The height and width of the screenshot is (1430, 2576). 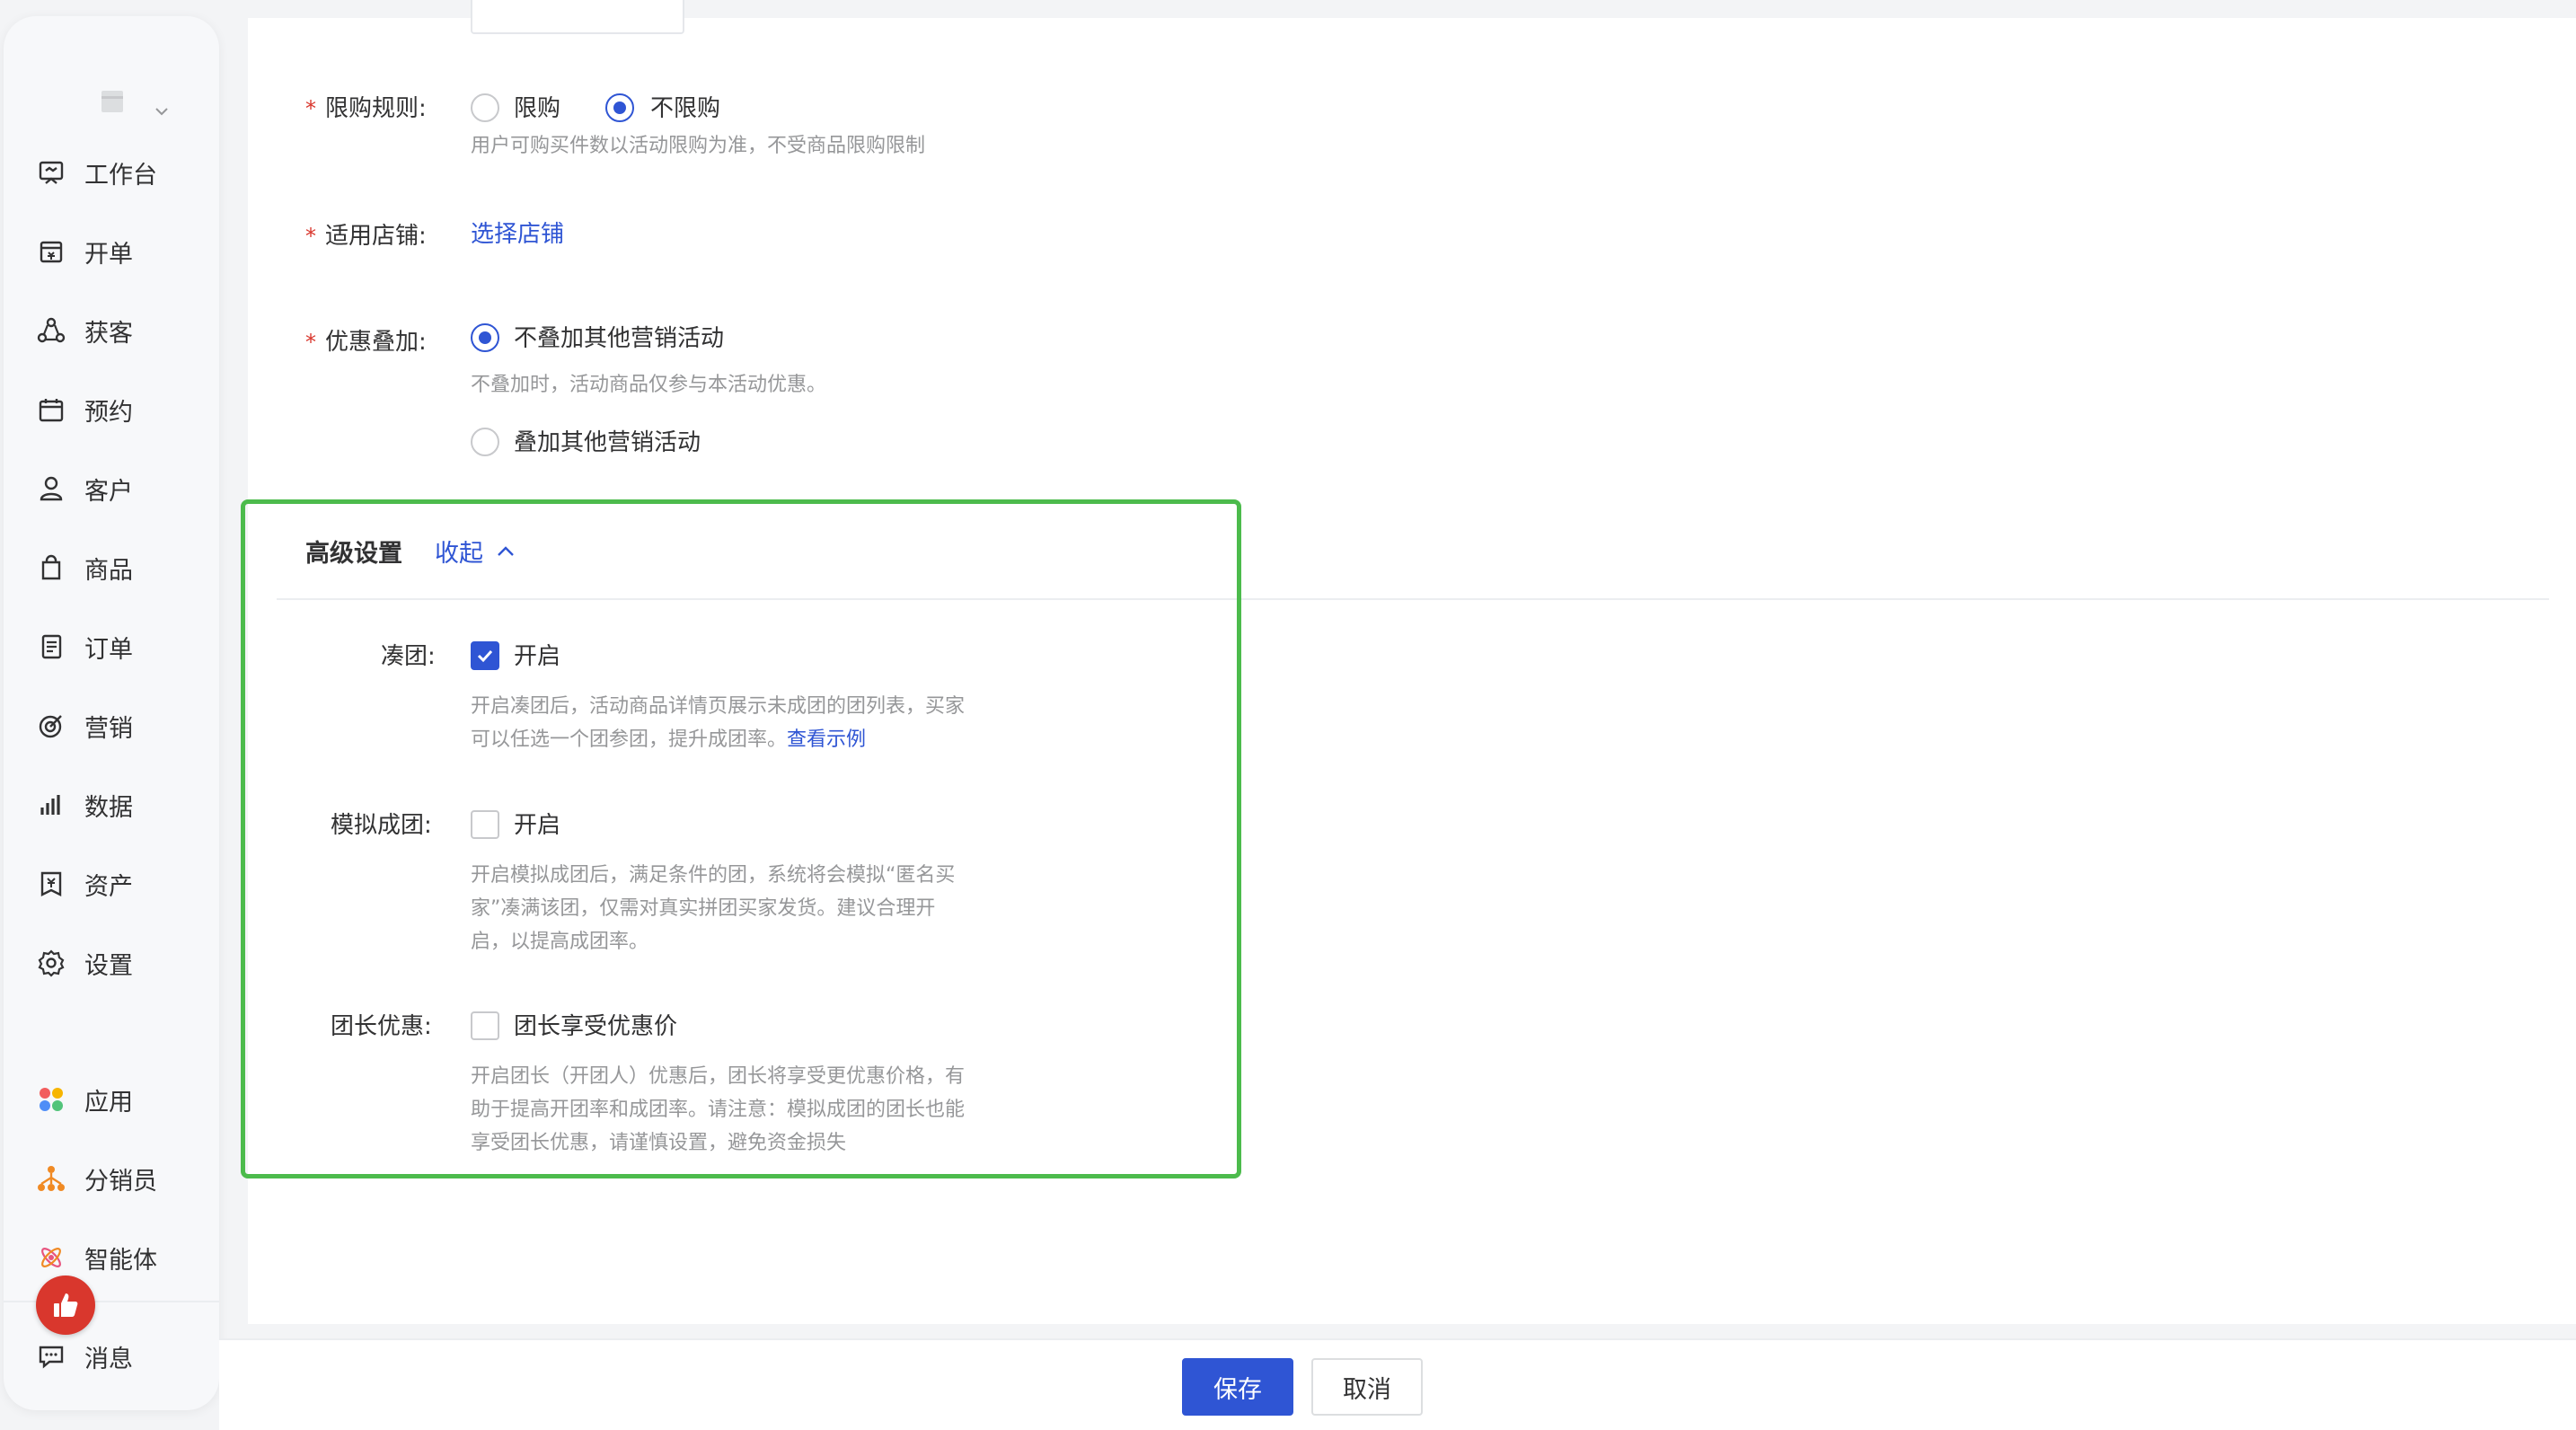 I want to click on sidebar-item-booking: 预约, so click(x=121, y=409).